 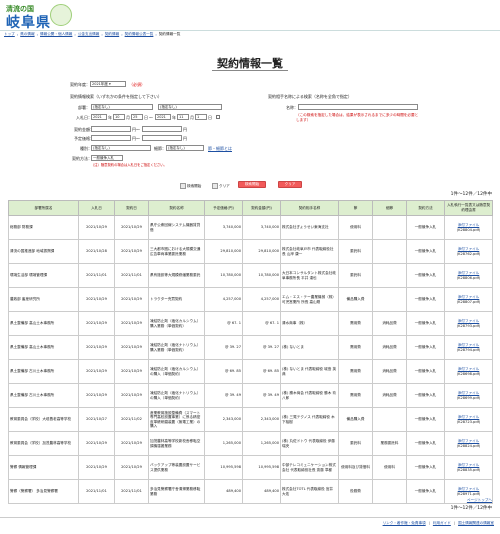 I want to click on table-cell: 添付ファイル (K28698.pdf), so click(x=468, y=371).